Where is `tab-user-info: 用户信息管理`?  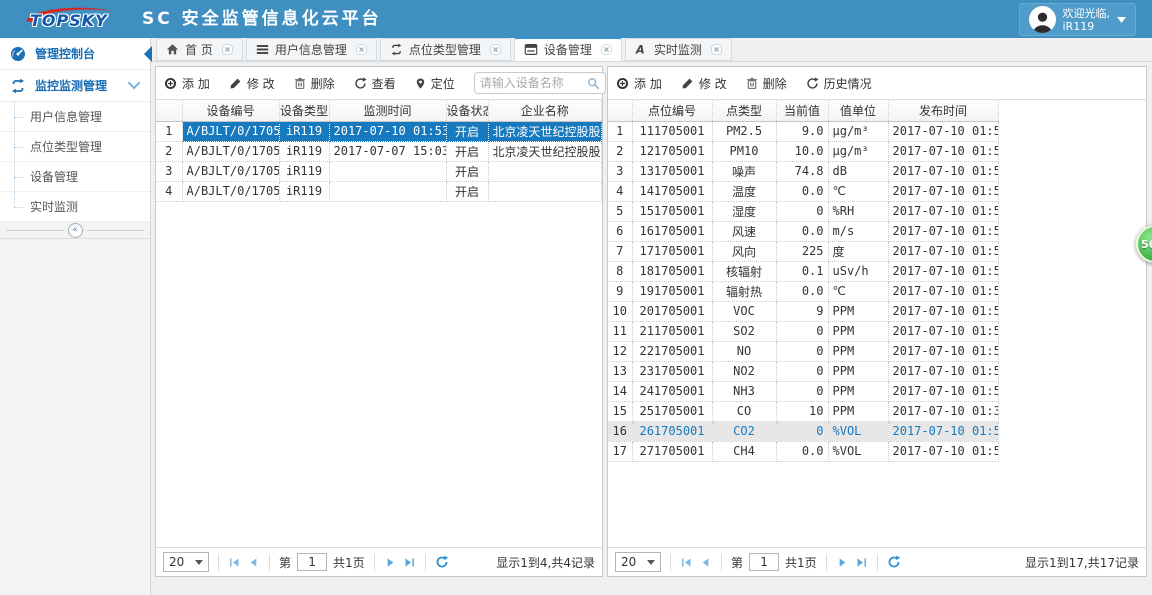
tab-user-info: 用户信息管理 is located at coordinates (311, 49).